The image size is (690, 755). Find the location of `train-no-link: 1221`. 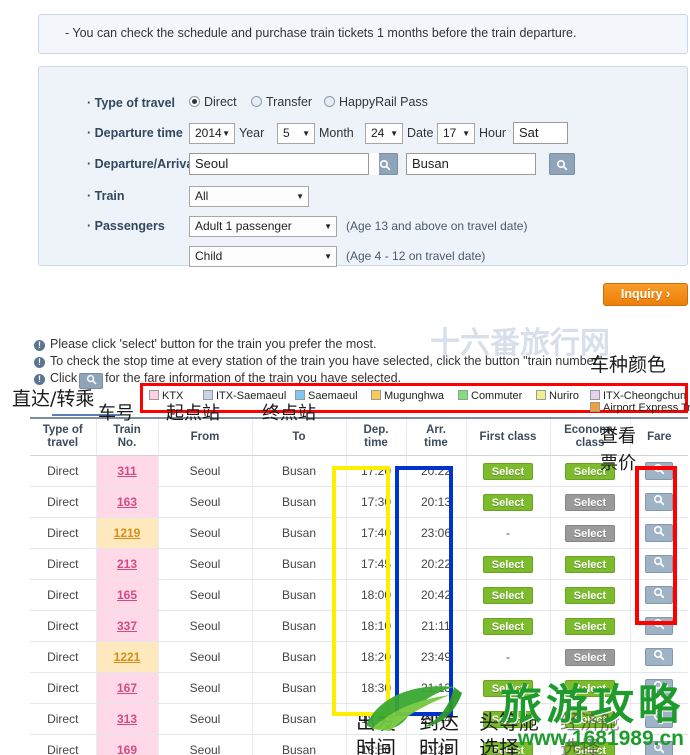

train-no-link: 1221 is located at coordinates (127, 657).